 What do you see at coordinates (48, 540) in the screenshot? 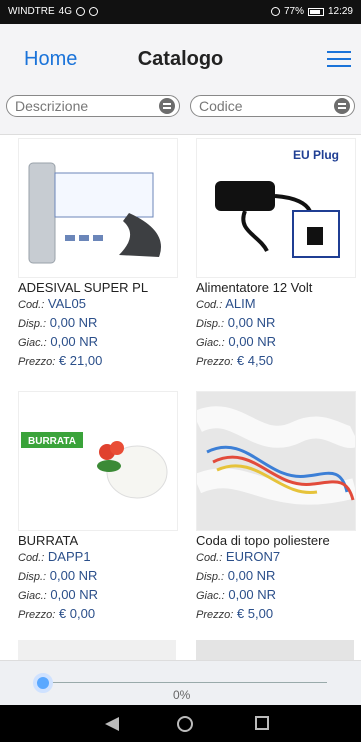
I see `product-name: BURRATA` at bounding box center [48, 540].